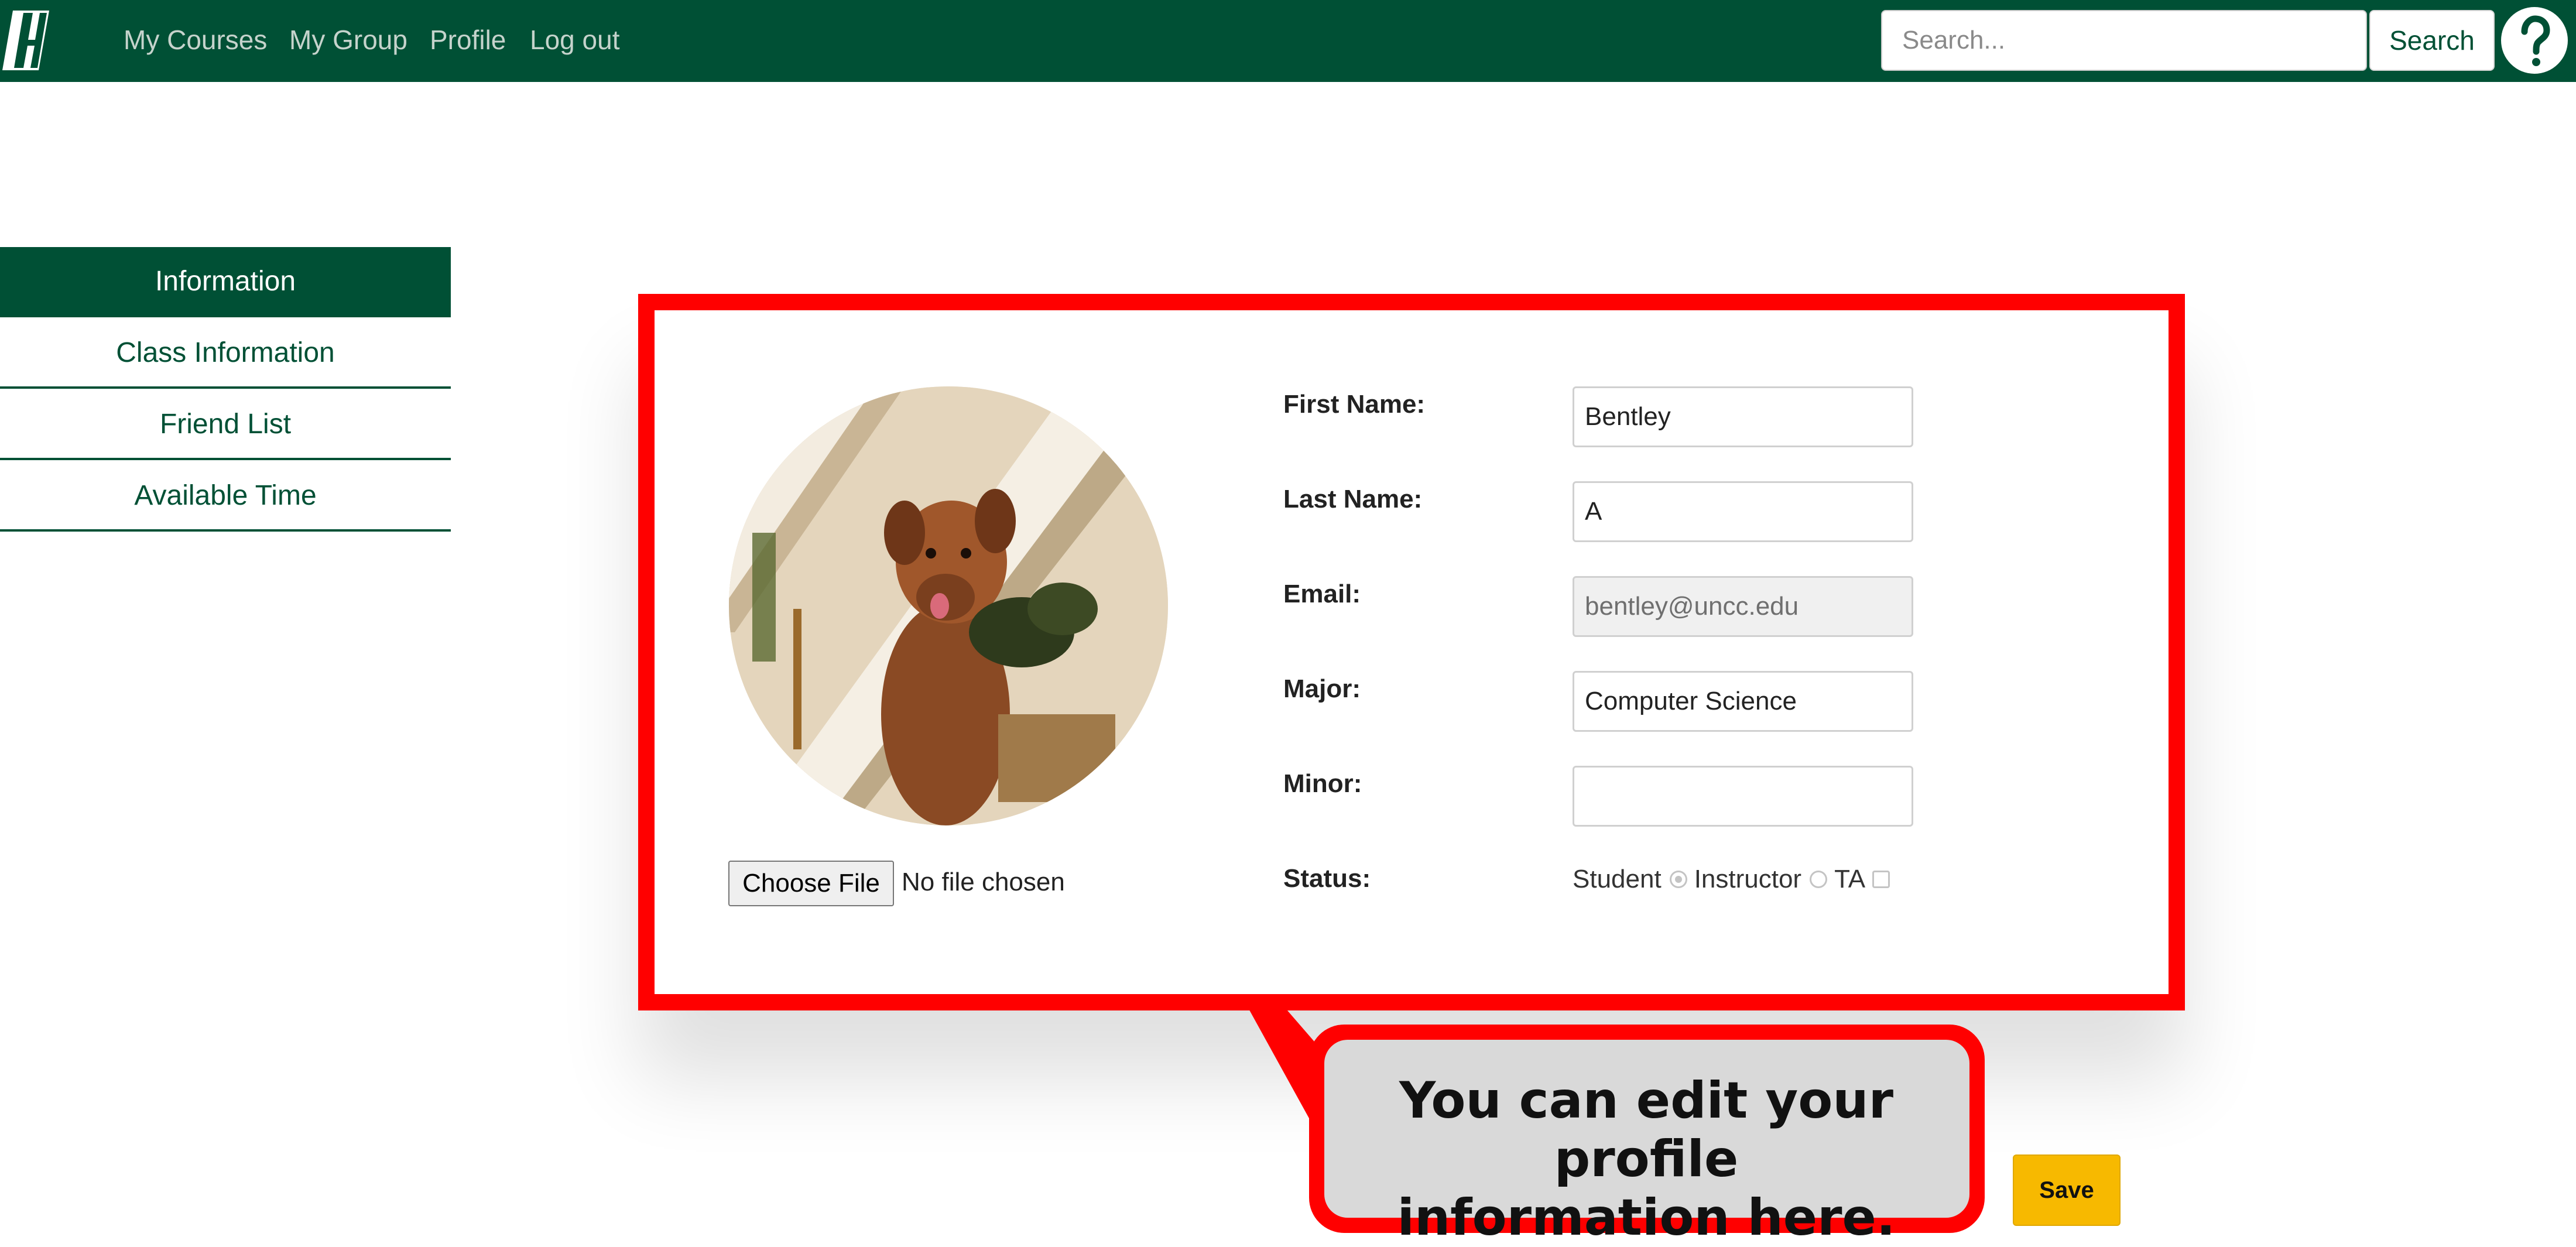  What do you see at coordinates (225, 496) in the screenshot?
I see `sidebar-item-available-time: Available Time` at bounding box center [225, 496].